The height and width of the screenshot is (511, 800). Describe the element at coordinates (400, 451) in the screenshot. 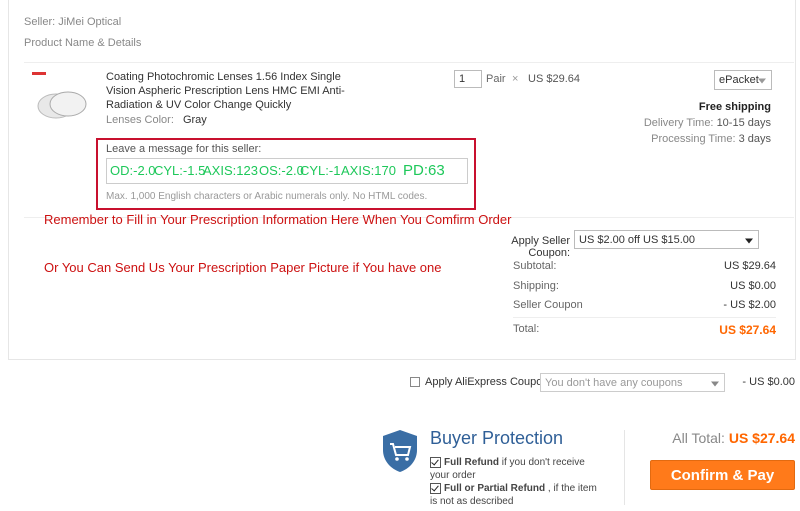

I see `shield-cart-icon` at that location.